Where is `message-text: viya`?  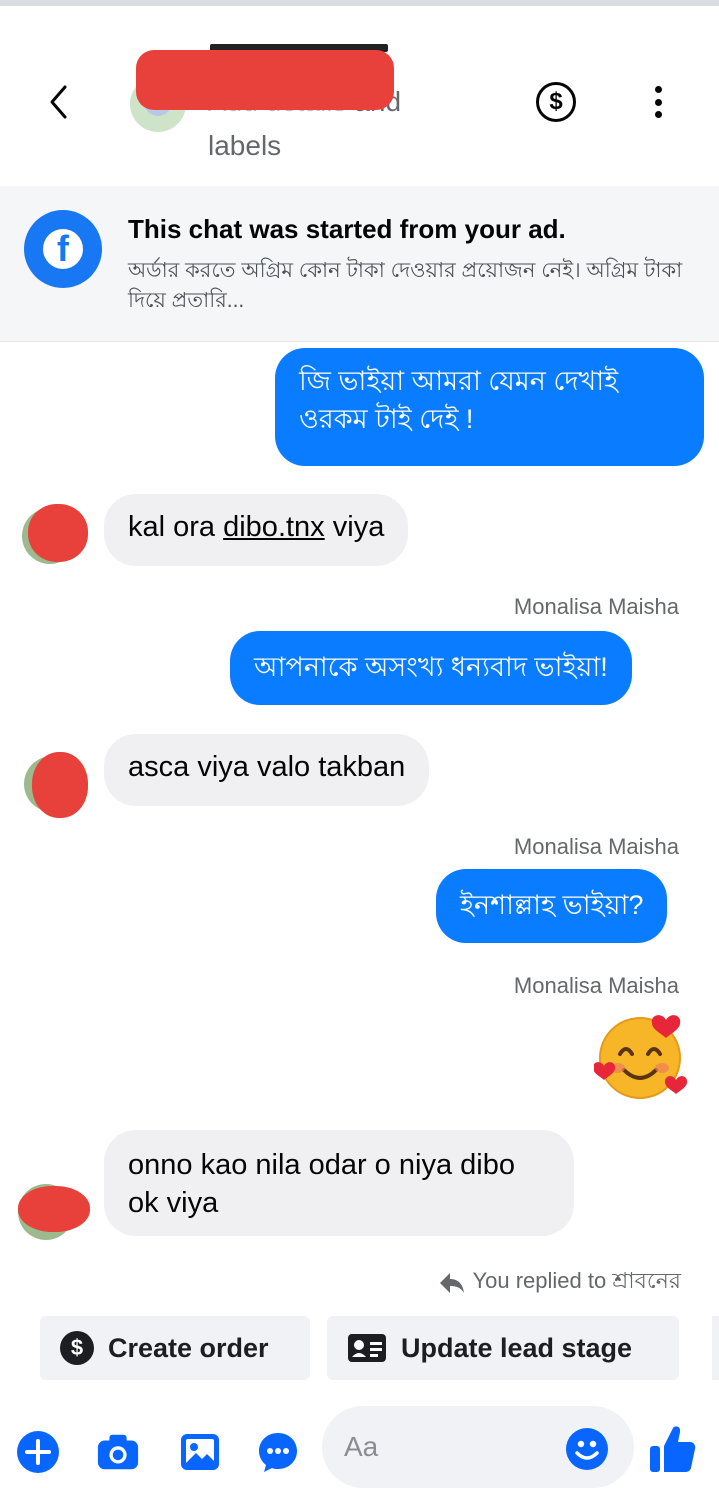 message-text: viya is located at coordinates (354, 527).